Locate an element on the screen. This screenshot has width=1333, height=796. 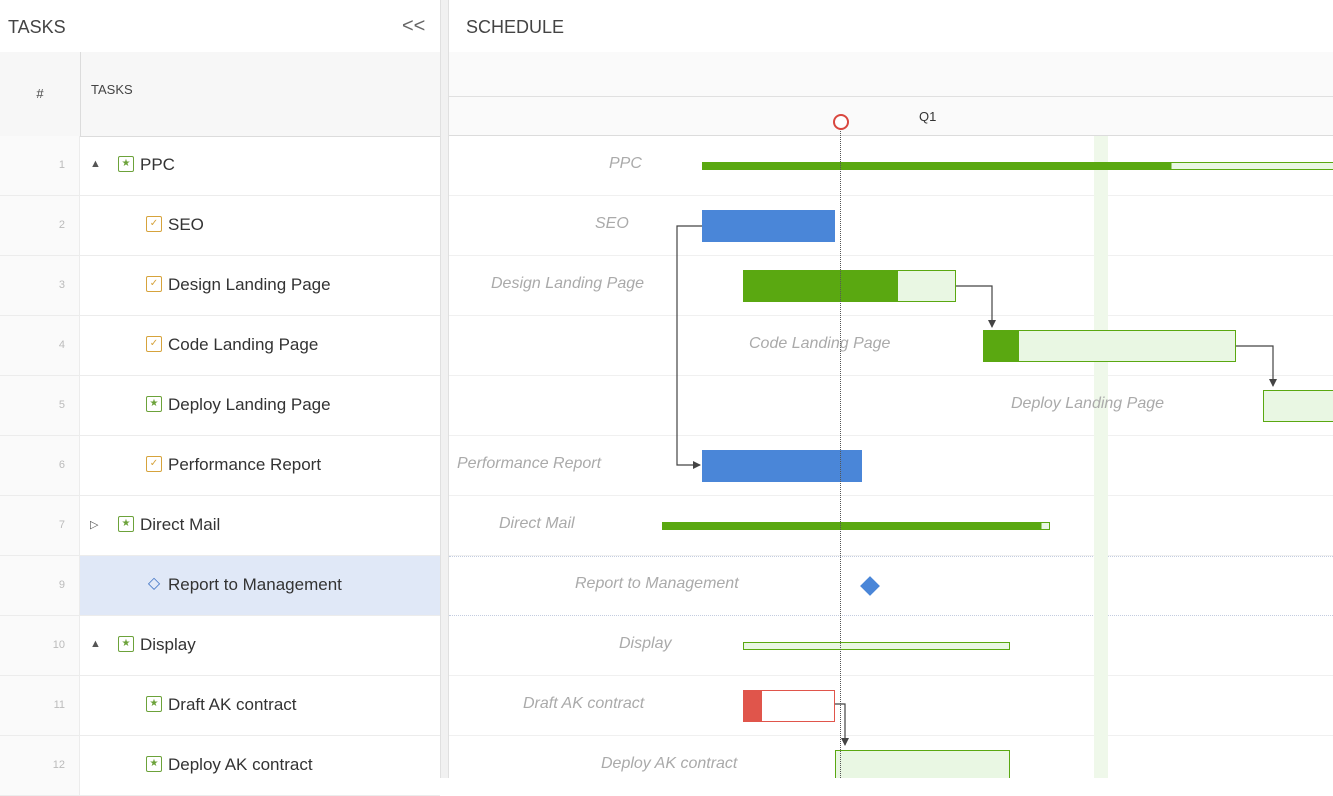
row-number: 1 is located at coordinates (40, 165).